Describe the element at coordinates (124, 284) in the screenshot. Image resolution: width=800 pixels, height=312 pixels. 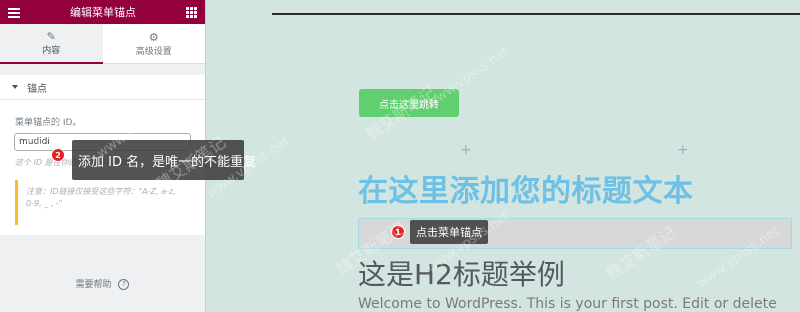
I see `question-icon: ?` at that location.